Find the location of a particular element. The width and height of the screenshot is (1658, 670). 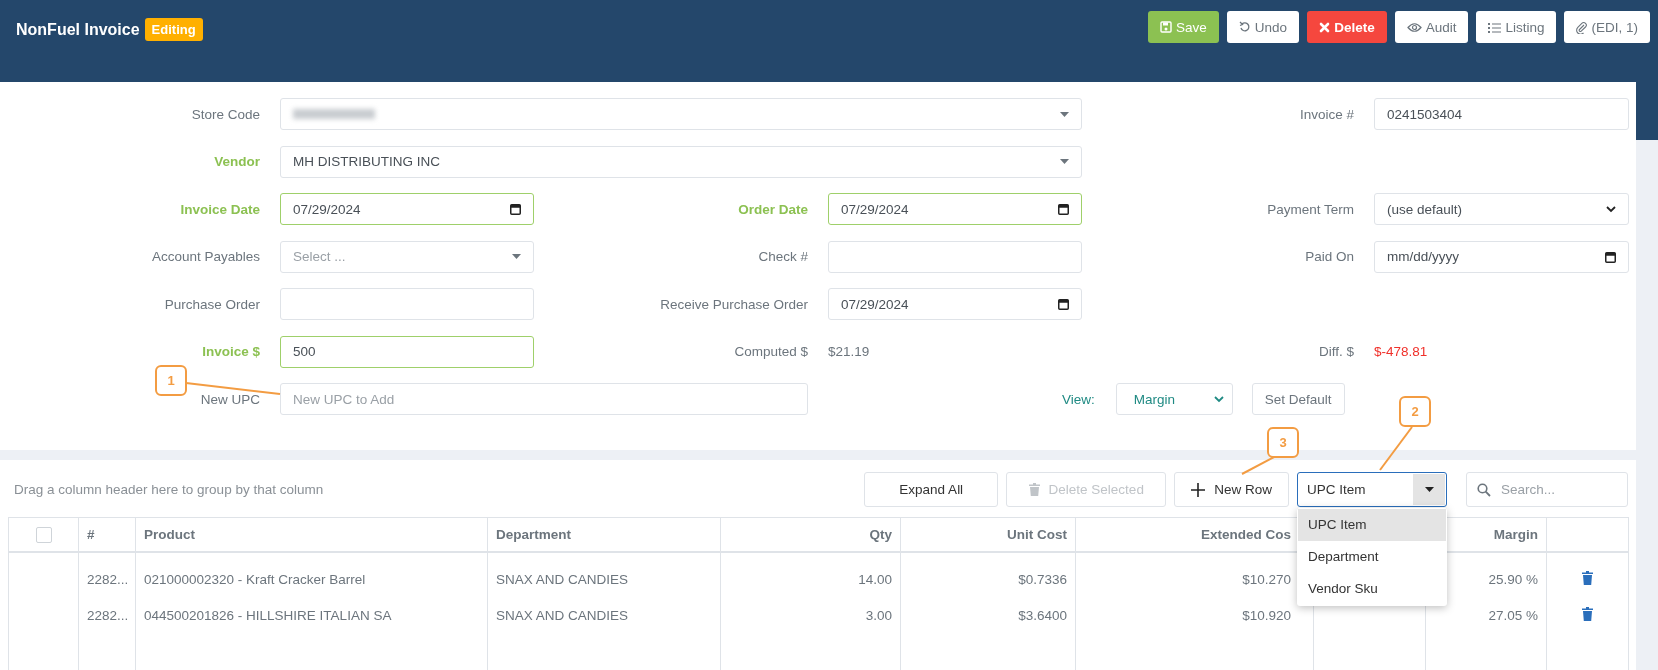

field-label: Payment Term is located at coordinates (1310, 209).